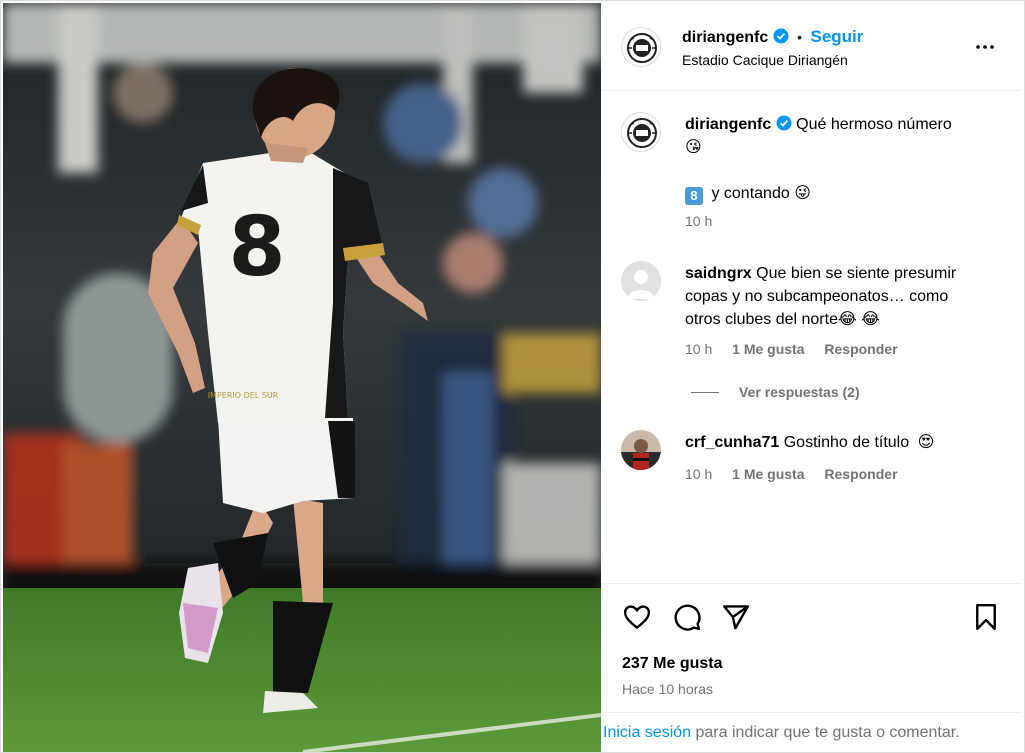 The width and height of the screenshot is (1025, 753). I want to click on login-link: Inicia sesión, so click(647, 732).